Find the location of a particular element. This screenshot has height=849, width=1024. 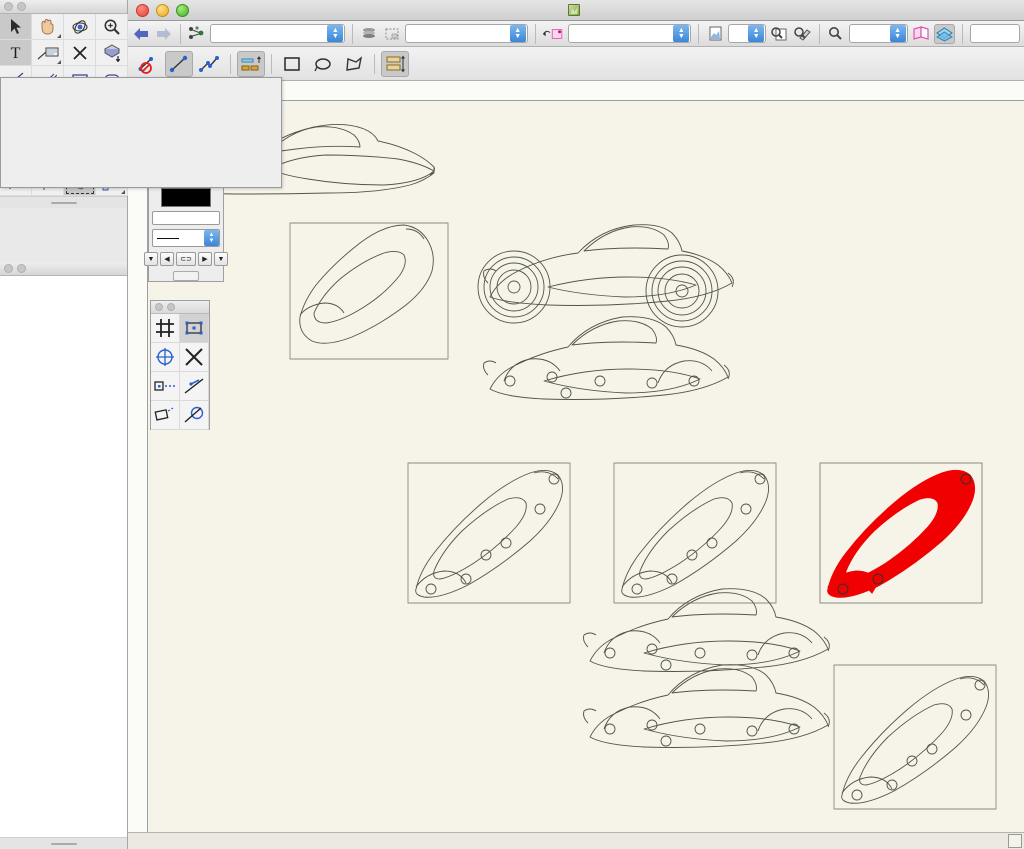

view-toolbar: ▲ ▼ ▲ ▼ ▲ ▼ ▲ ▼ ▲ ▼ is located at coordinates (576, 34).